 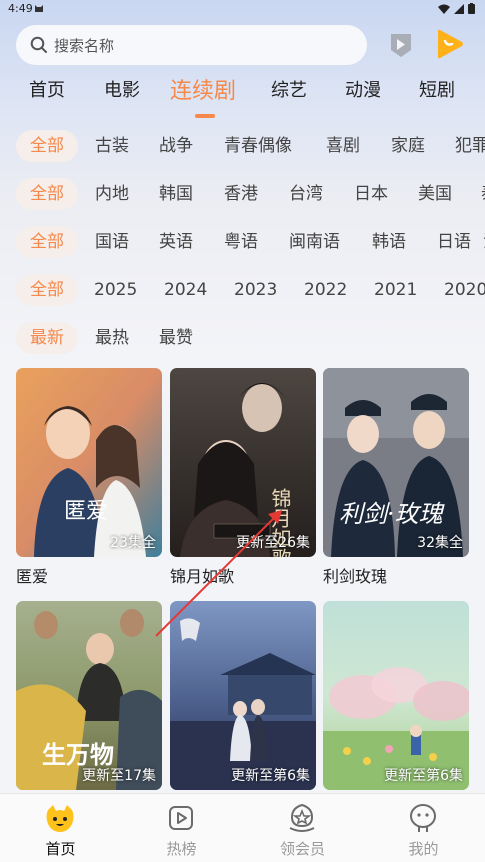 What do you see at coordinates (470, 146) in the screenshot?
I see `genre-chip: 犯罪` at bounding box center [470, 146].